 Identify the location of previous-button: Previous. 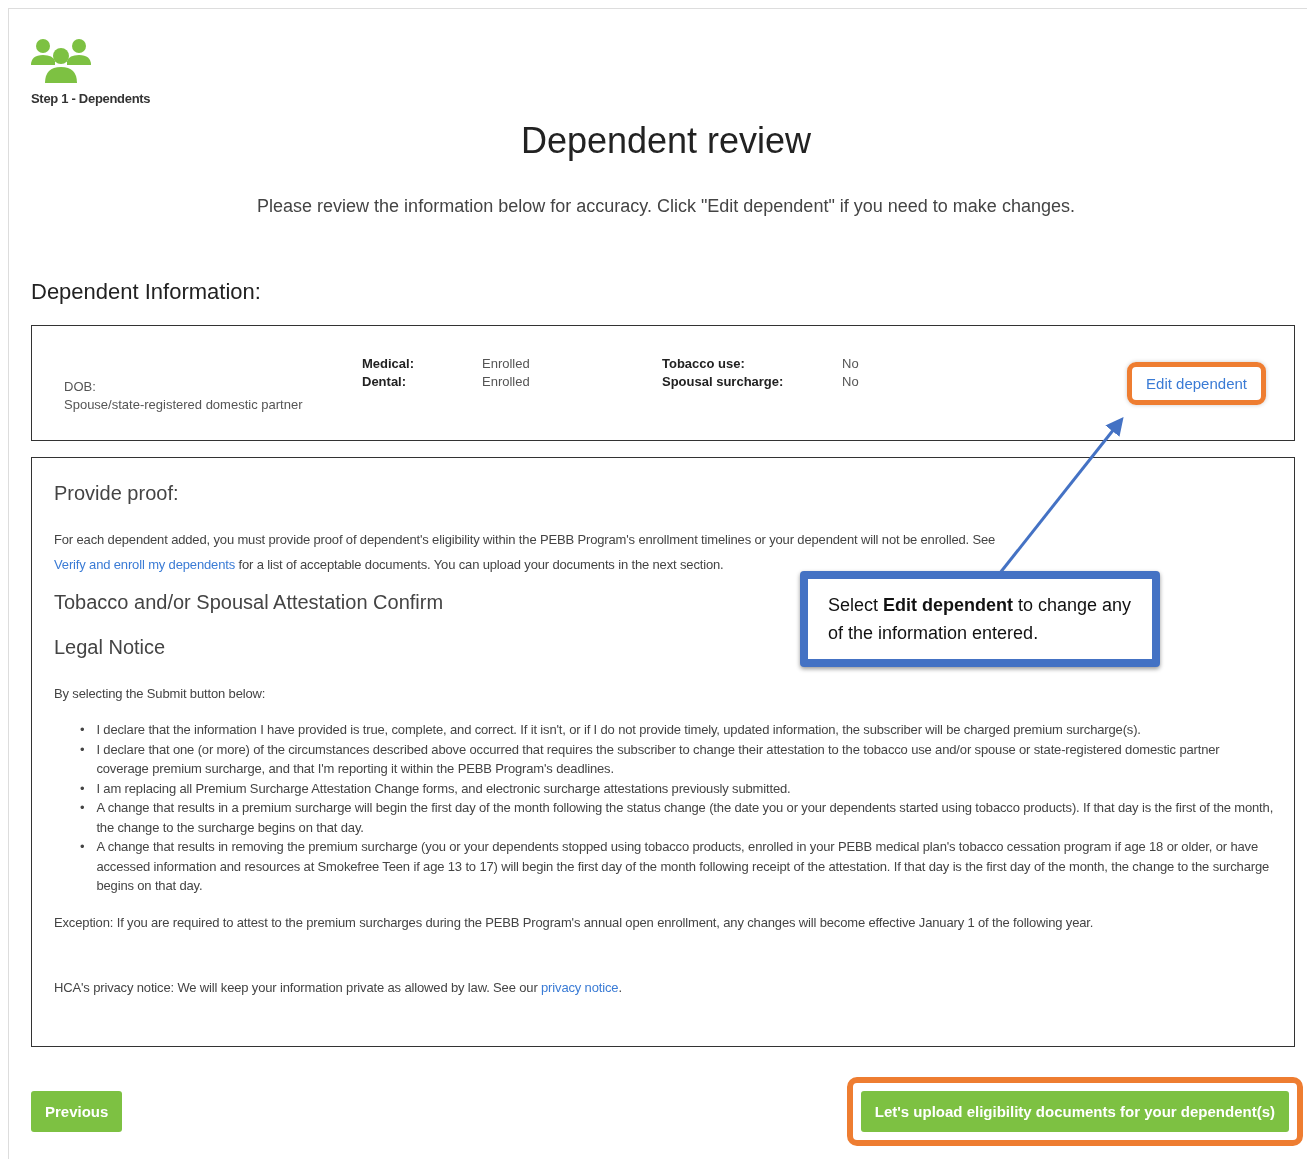
(77, 1111).